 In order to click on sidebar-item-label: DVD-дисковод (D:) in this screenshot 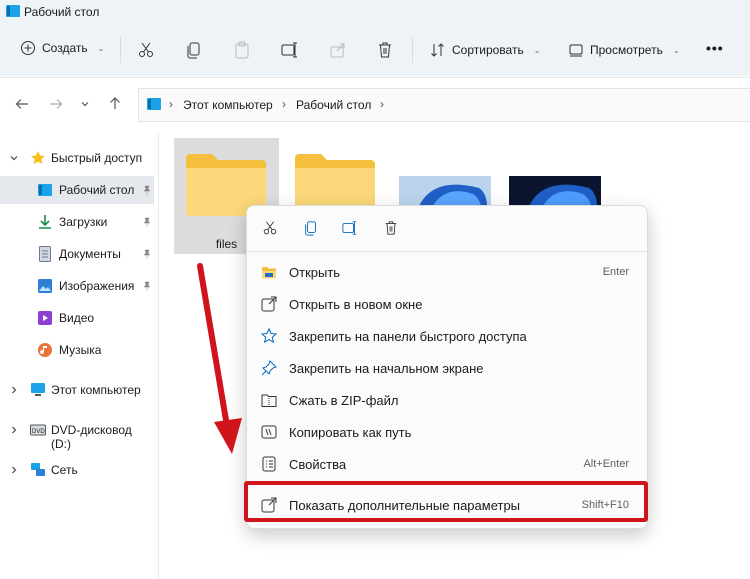, I will do `click(91, 437)`.